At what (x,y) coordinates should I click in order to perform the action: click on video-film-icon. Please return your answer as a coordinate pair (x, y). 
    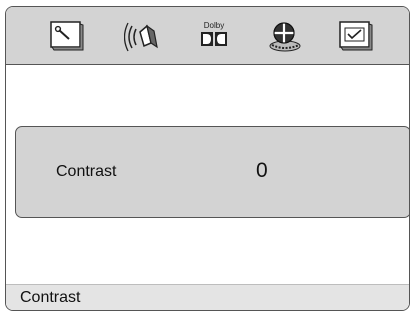
    Looking at the image, I should click on (285, 36).